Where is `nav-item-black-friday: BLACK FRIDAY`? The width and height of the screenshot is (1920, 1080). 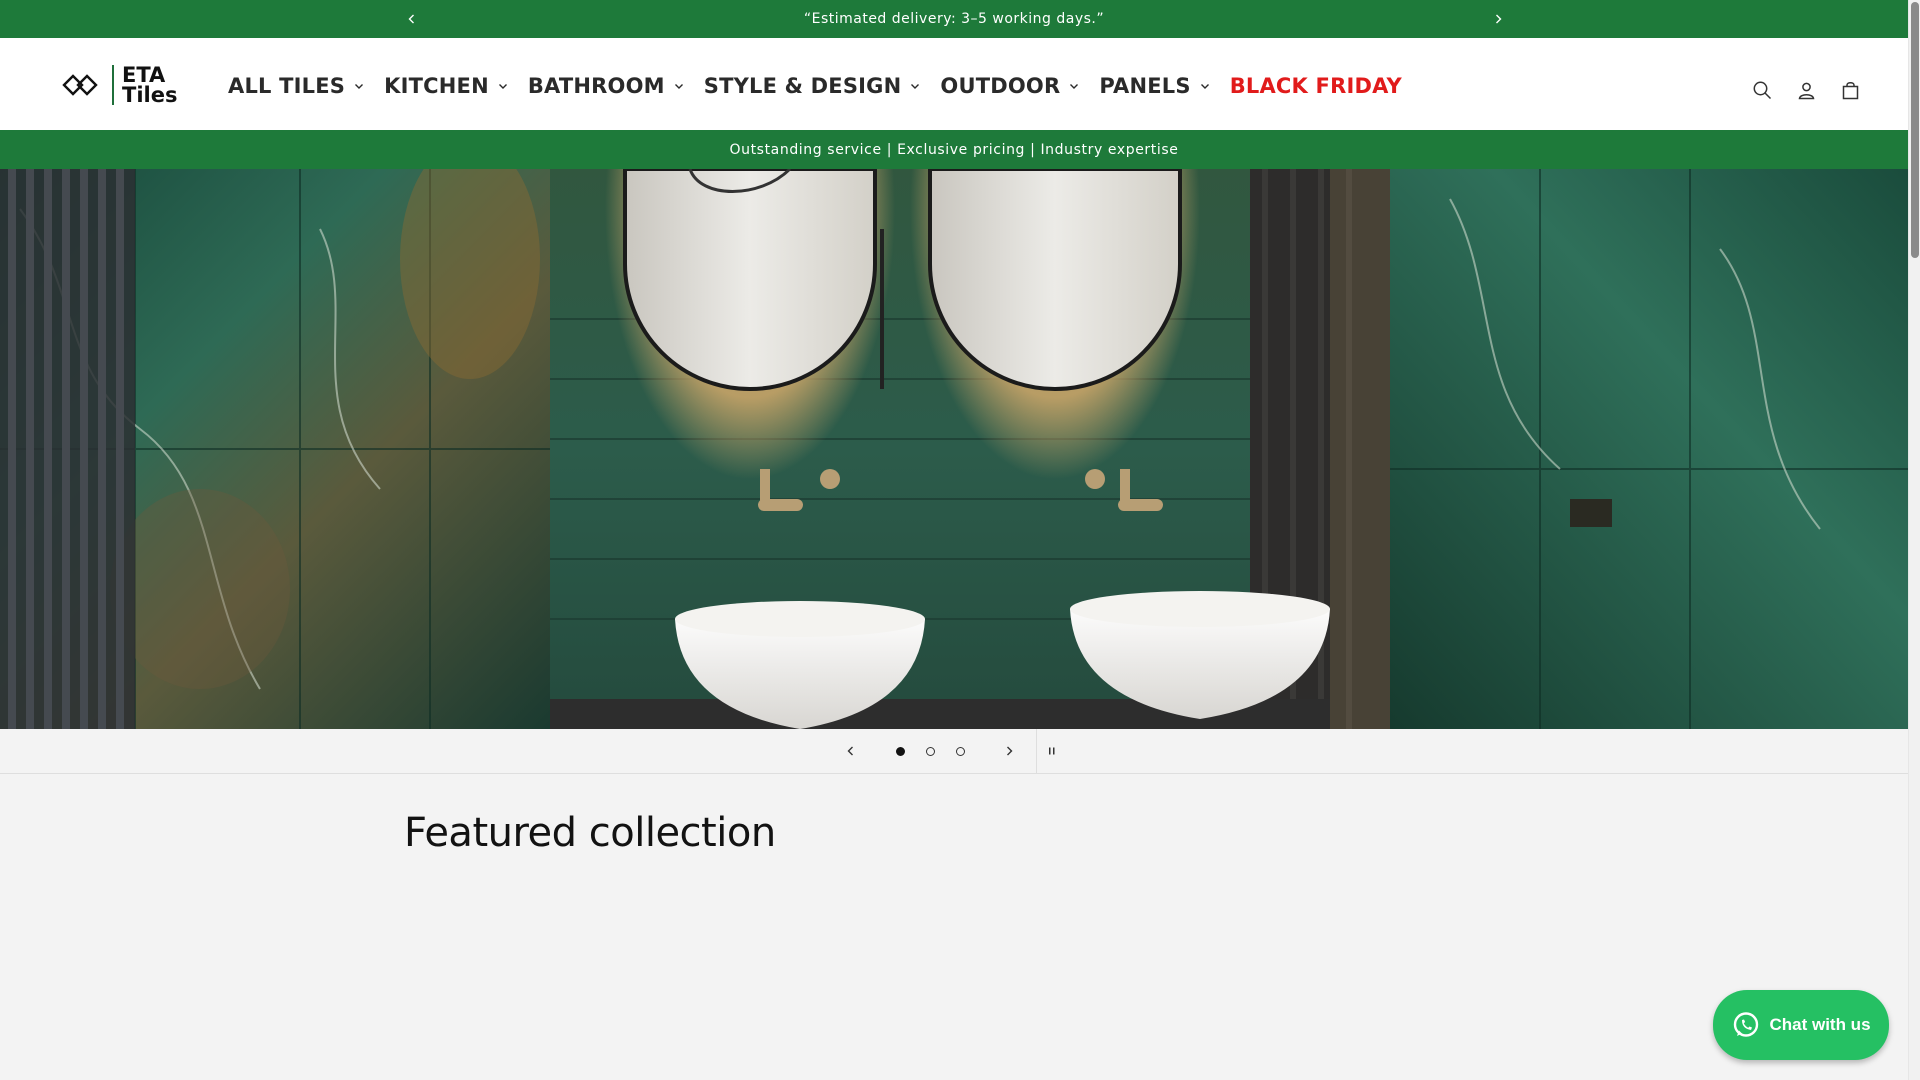
nav-item-black-friday: BLACK FRIDAY is located at coordinates (1316, 86).